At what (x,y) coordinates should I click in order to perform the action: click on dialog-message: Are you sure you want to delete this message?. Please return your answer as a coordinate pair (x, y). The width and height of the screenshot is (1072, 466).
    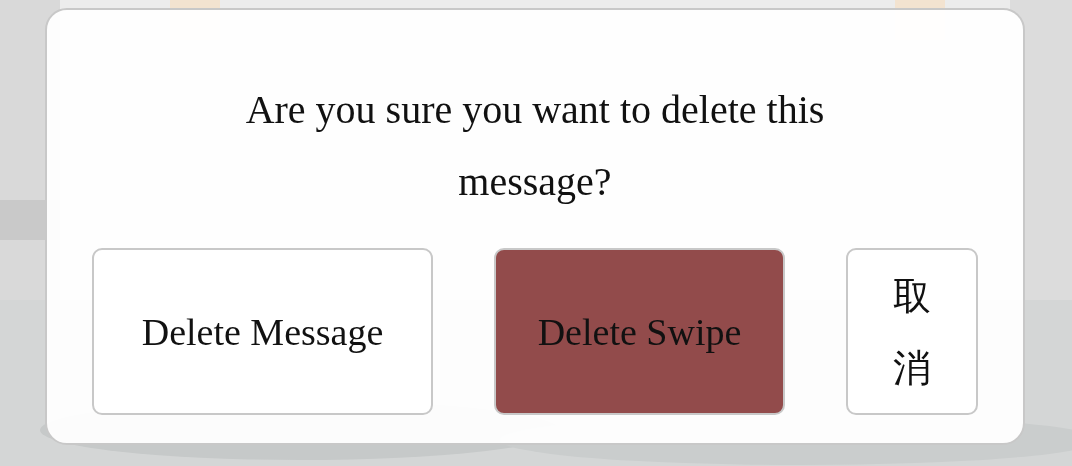
    Looking at the image, I should click on (535, 146).